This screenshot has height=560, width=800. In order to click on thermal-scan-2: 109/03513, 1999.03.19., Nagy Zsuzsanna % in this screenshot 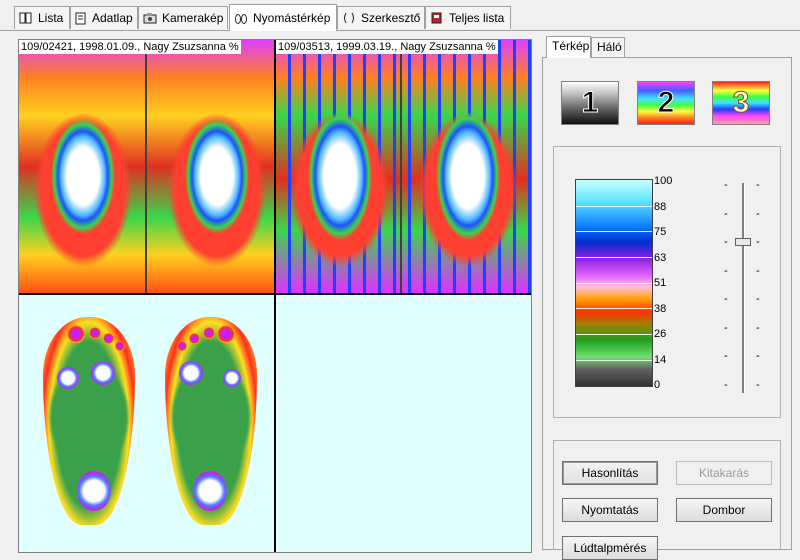, I will do `click(403, 166)`.